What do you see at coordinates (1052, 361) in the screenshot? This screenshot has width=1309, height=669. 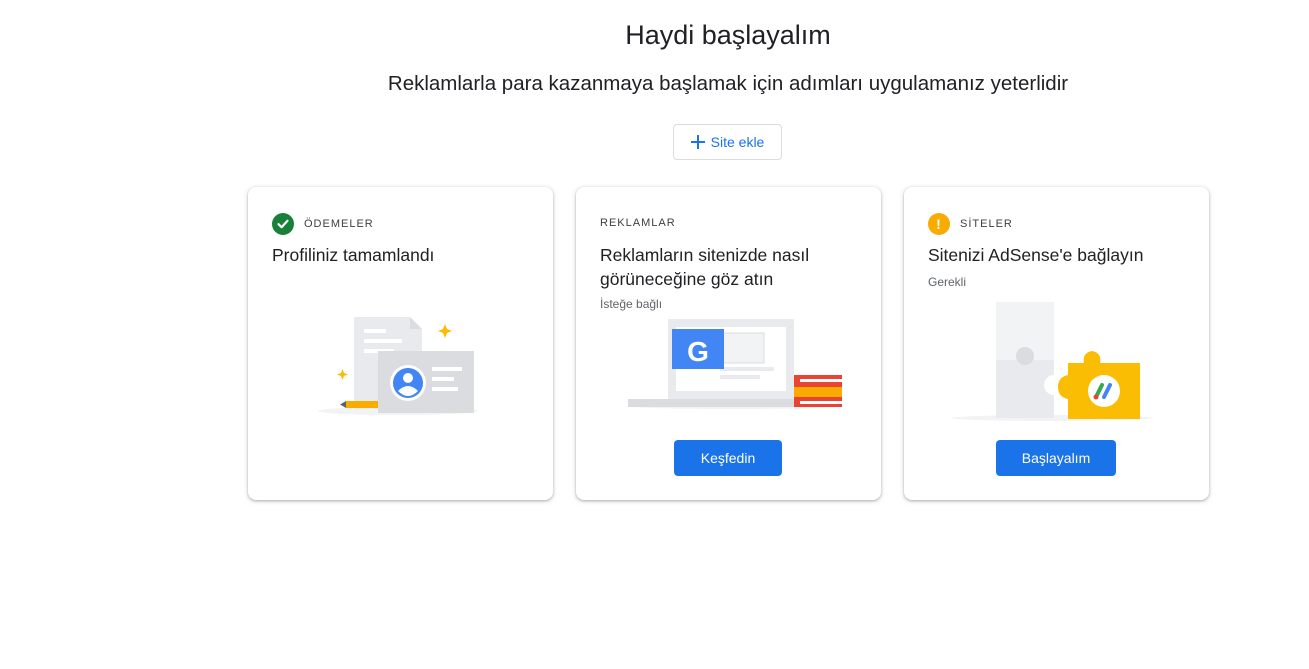 I see `puzzle-connect-illustration` at bounding box center [1052, 361].